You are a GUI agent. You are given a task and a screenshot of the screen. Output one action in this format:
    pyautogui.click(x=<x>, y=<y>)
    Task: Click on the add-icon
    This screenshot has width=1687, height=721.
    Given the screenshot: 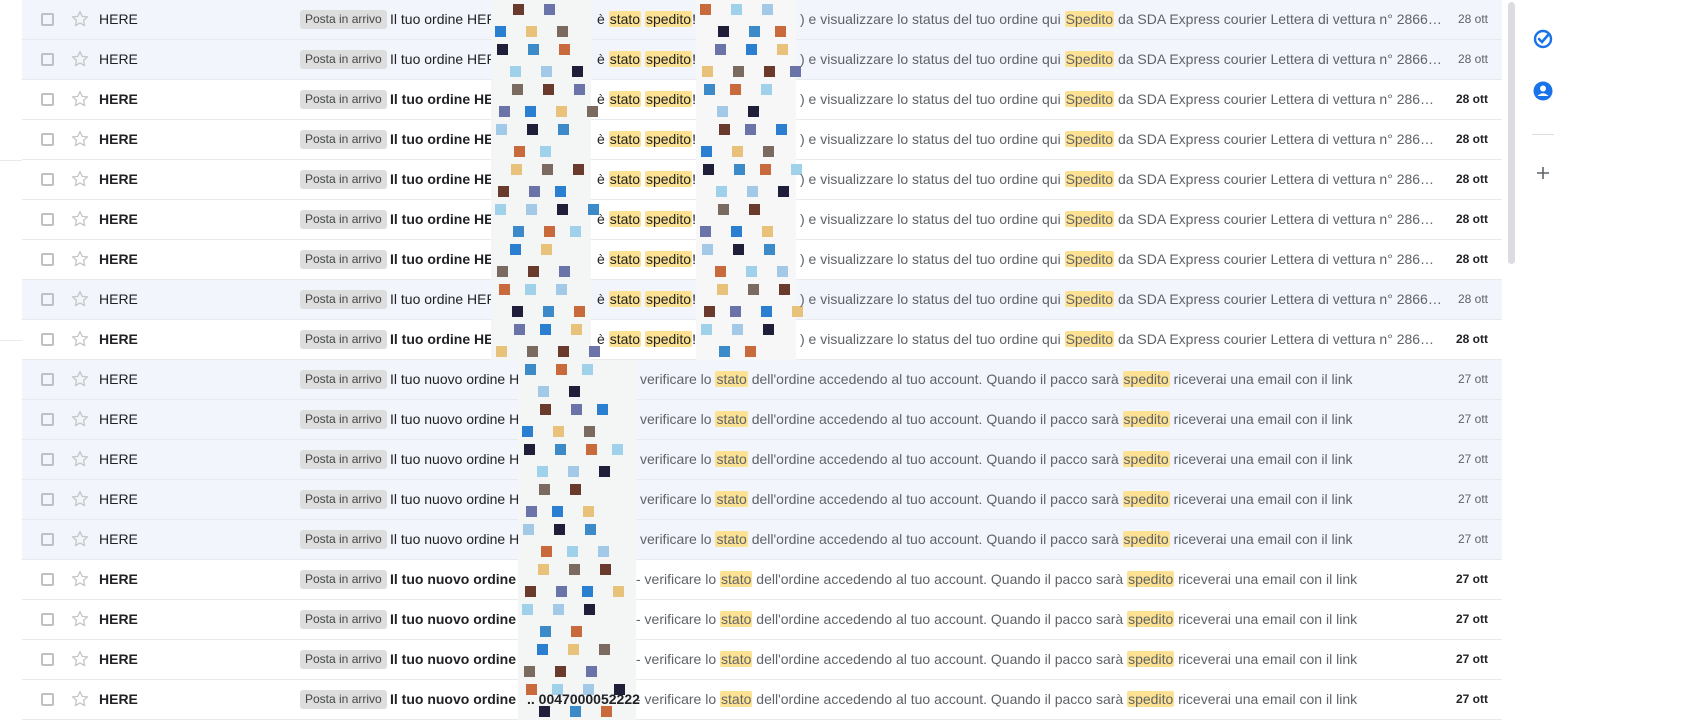 What is the action you would take?
    pyautogui.click(x=1543, y=173)
    